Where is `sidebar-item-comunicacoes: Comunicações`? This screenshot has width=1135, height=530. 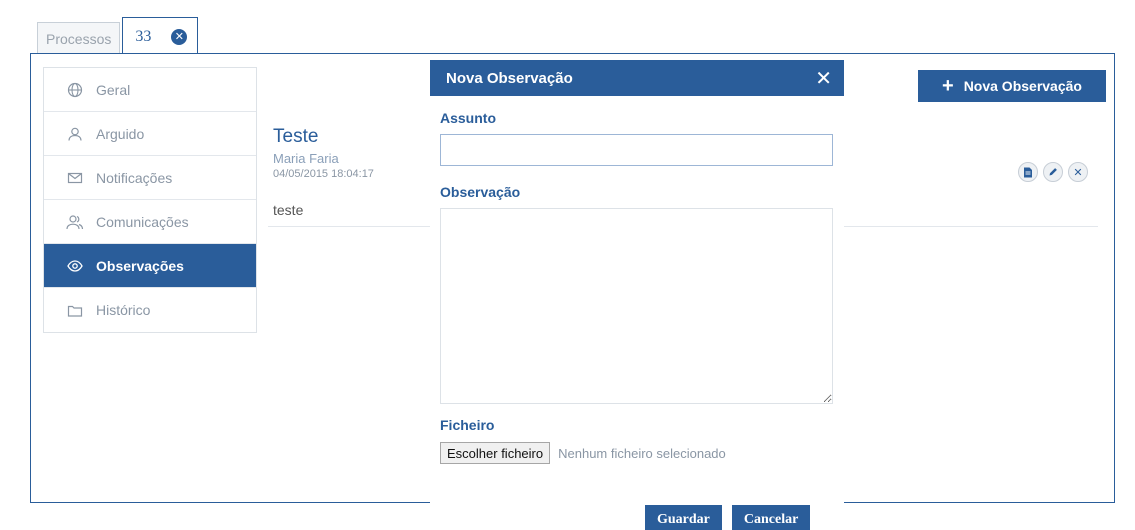 sidebar-item-comunicacoes: Comunicações is located at coordinates (150, 222).